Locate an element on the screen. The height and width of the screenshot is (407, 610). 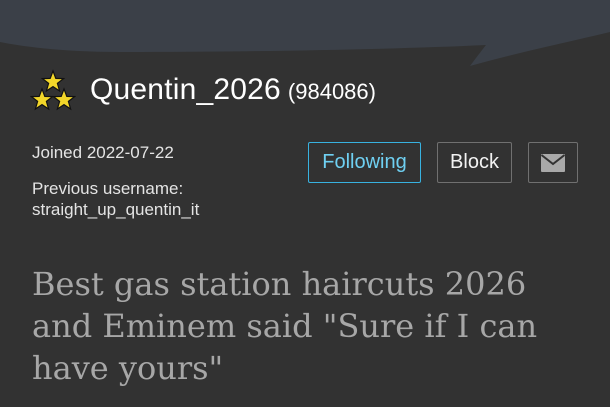
profile-header: Quentin_2026 (984086) is located at coordinates (203, 90).